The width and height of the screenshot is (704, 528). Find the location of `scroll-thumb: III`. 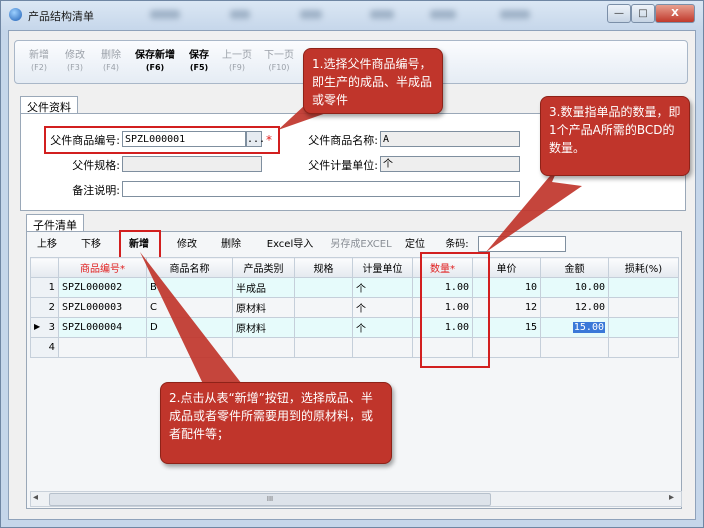

scroll-thumb: III is located at coordinates (270, 499).